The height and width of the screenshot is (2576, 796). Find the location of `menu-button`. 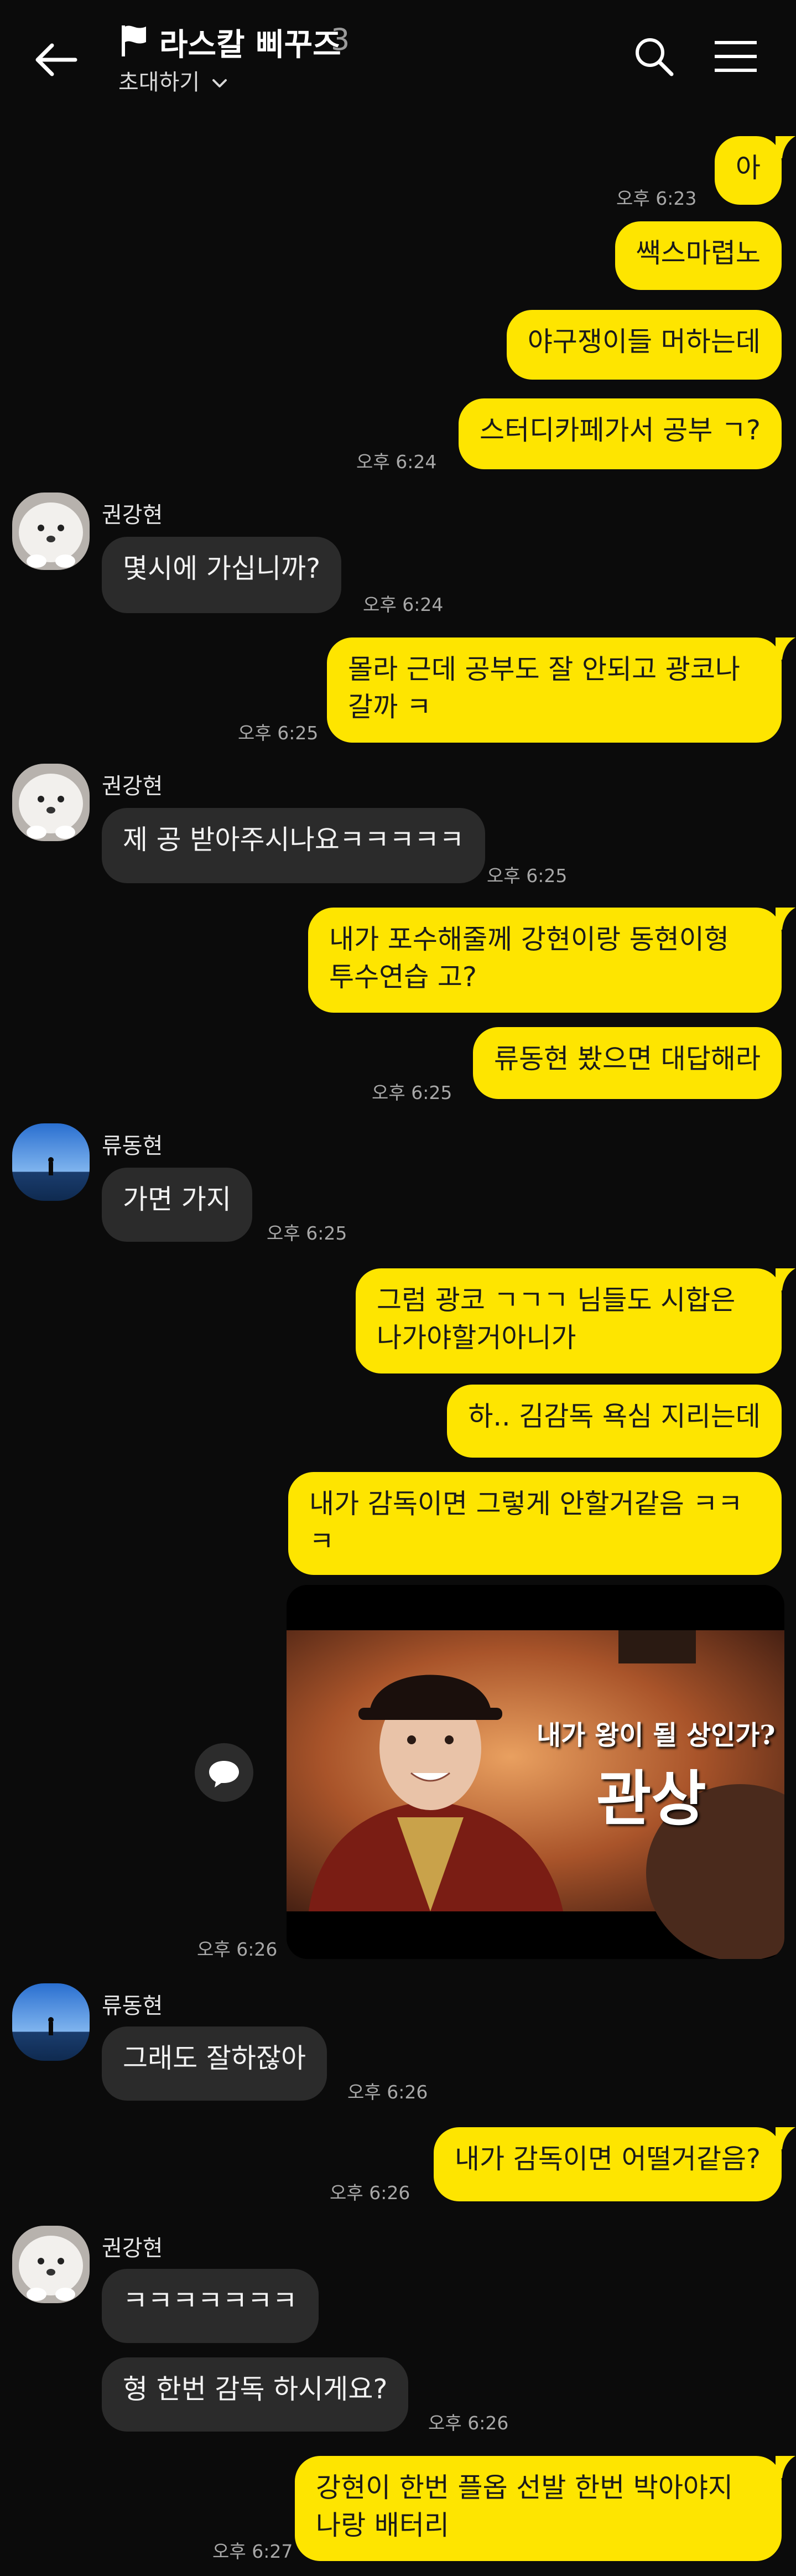

menu-button is located at coordinates (736, 56).